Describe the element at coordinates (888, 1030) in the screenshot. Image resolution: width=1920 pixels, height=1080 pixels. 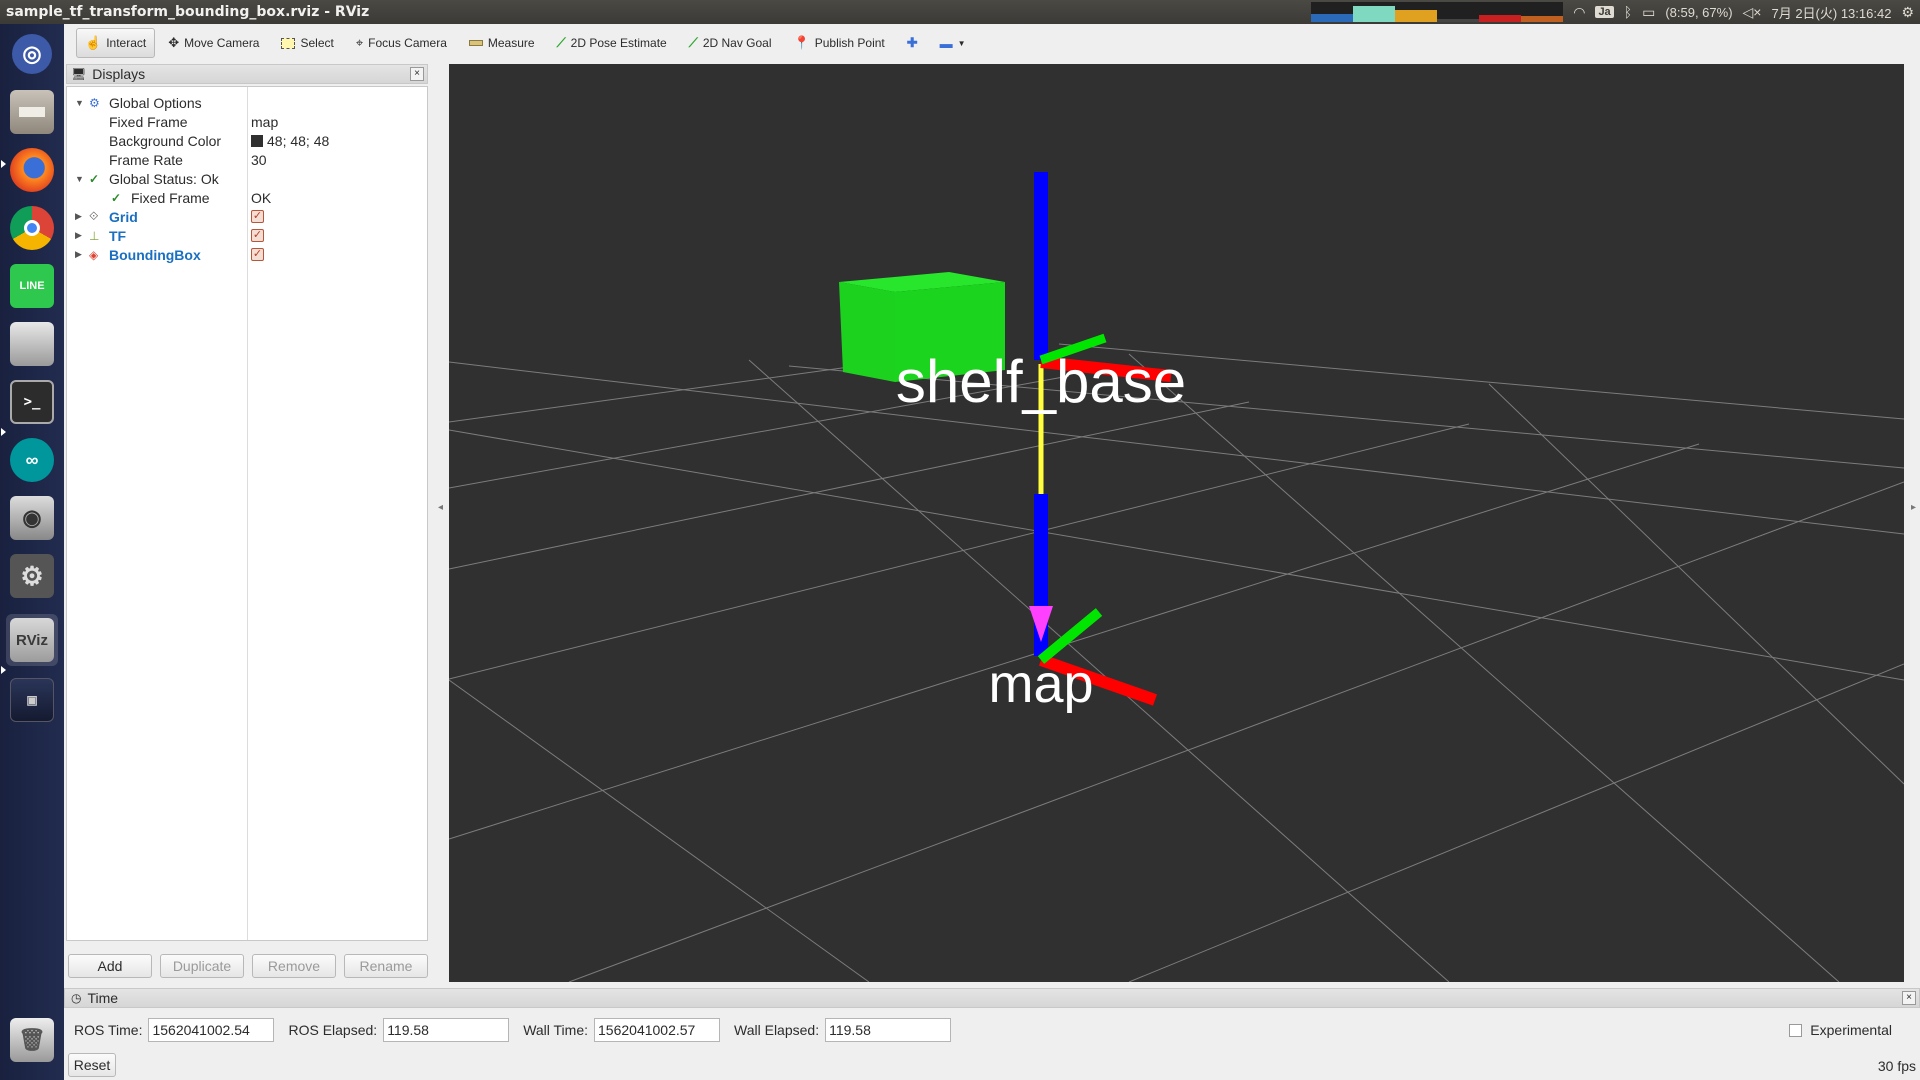
I see `wall-elapsed-field: 119.58` at that location.